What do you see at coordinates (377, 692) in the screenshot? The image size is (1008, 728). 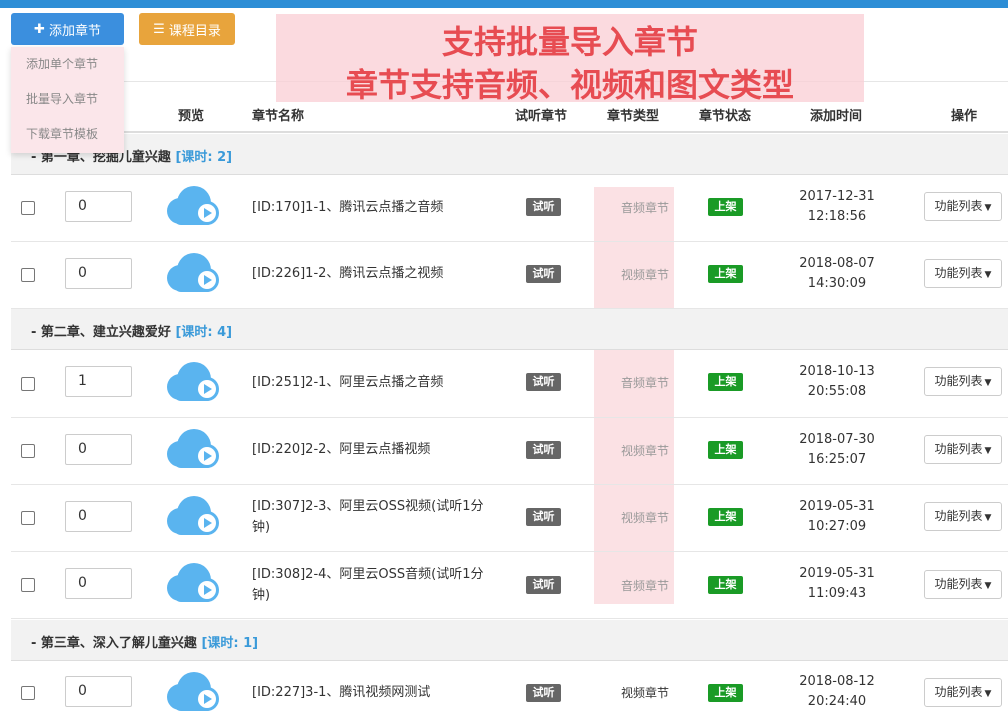 I see `chapter-name: [ID:227]3-1、腾讯视频网测试` at bounding box center [377, 692].